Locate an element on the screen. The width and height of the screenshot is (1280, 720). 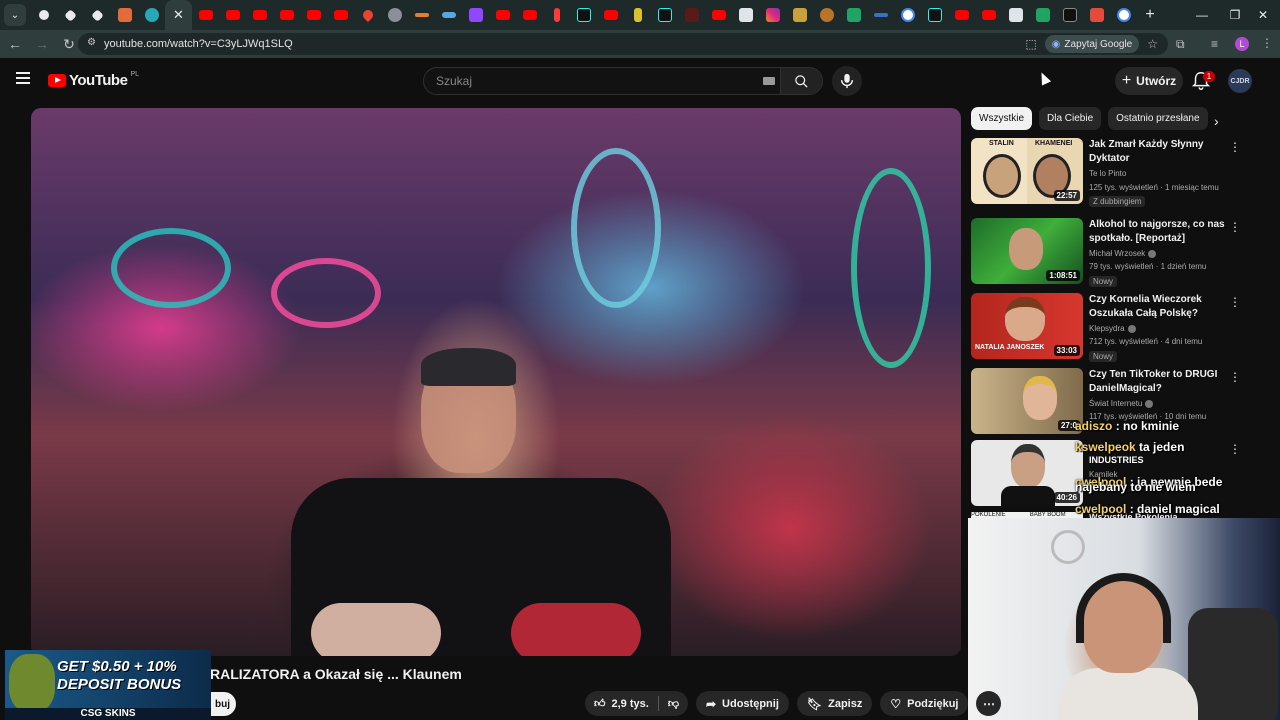
chip-all: Wszystkie is located at coordinates (1001, 118).